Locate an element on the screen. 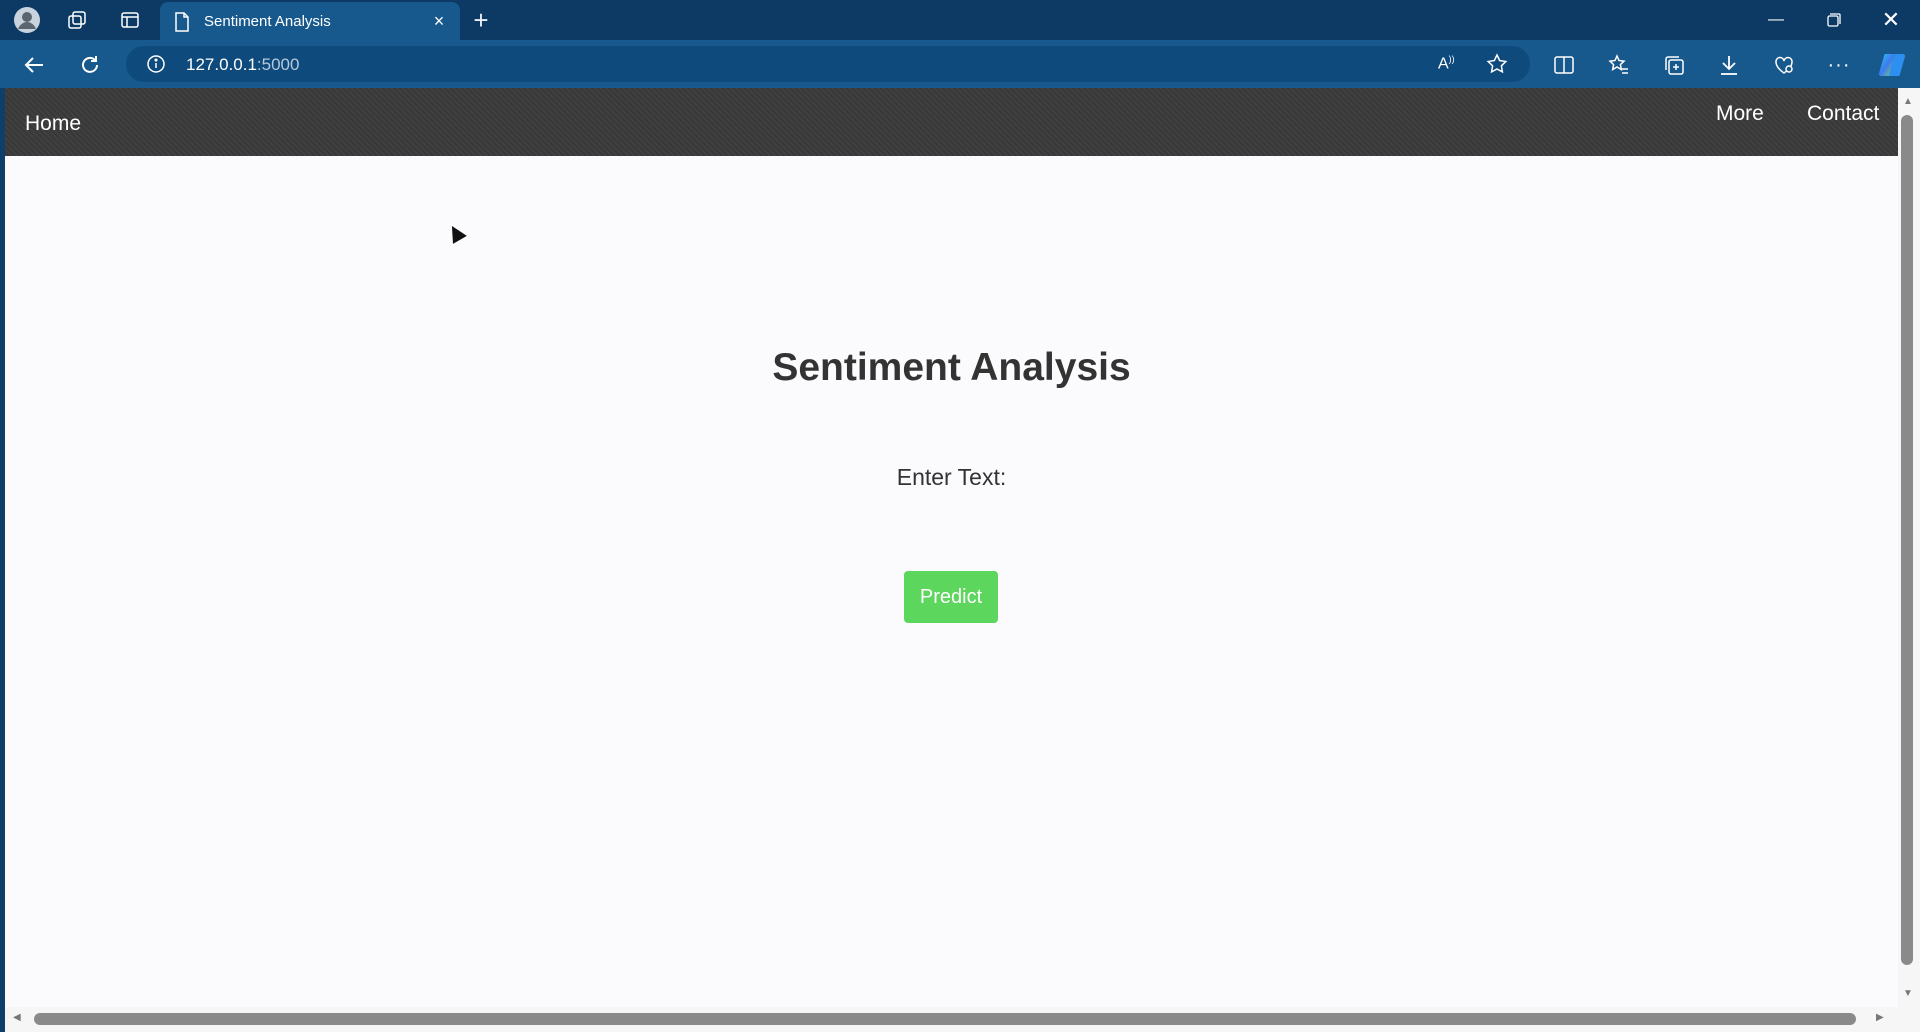 The width and height of the screenshot is (1920, 1032). tab-actions-icon is located at coordinates (130, 20).